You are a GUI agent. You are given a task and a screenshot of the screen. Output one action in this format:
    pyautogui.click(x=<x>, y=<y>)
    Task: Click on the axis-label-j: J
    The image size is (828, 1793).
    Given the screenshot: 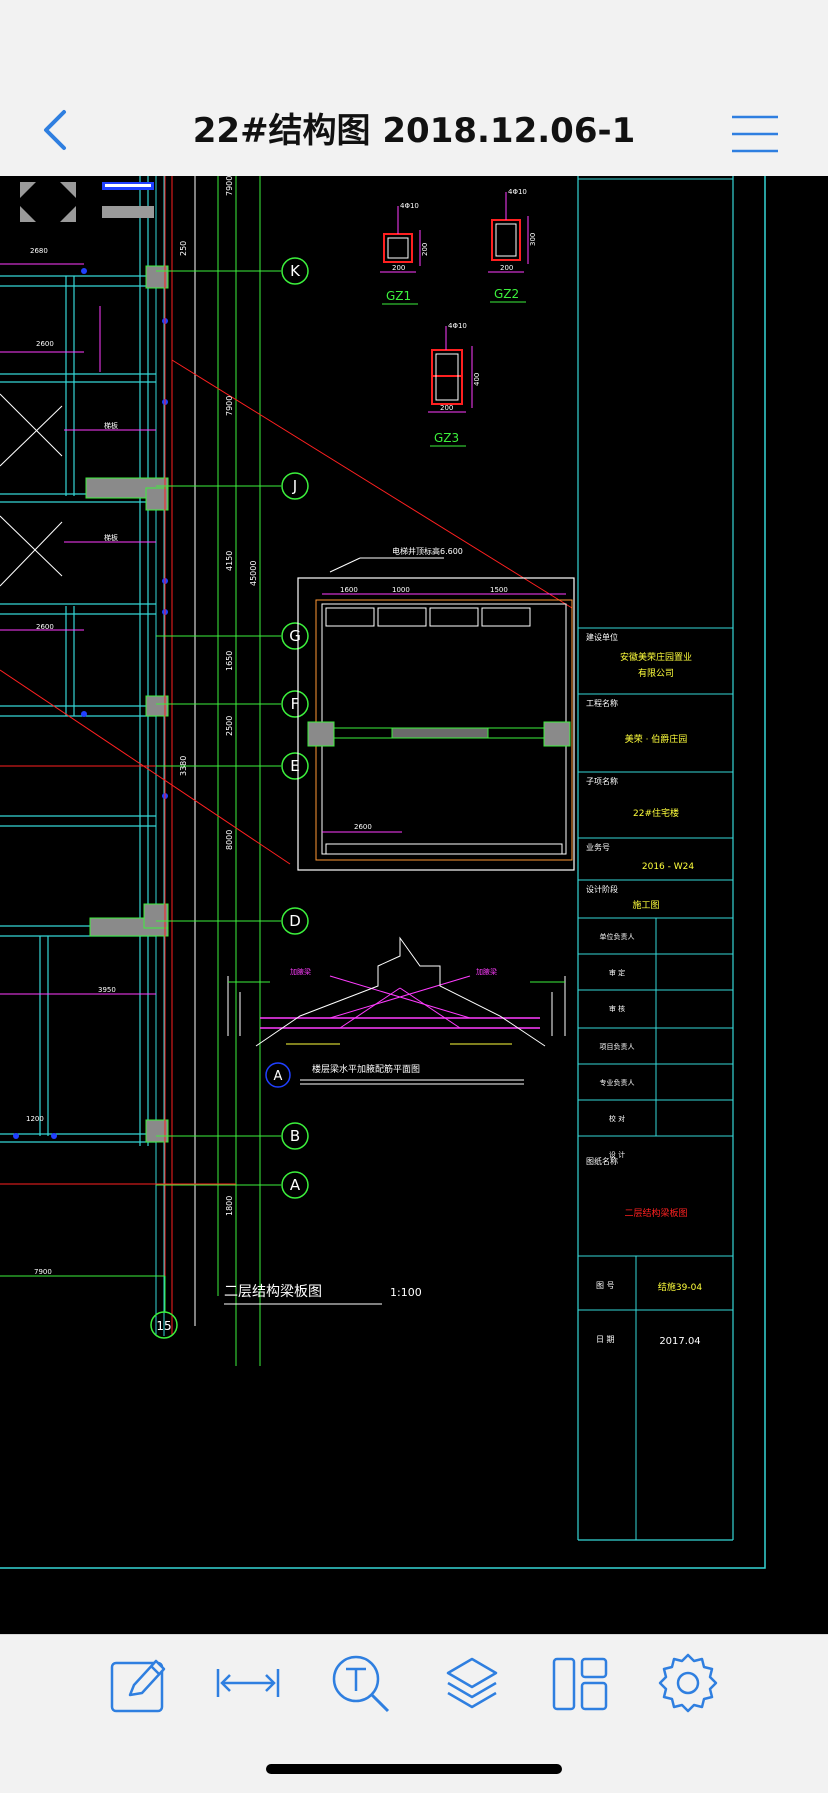 What is the action you would take?
    pyautogui.click(x=294, y=486)
    